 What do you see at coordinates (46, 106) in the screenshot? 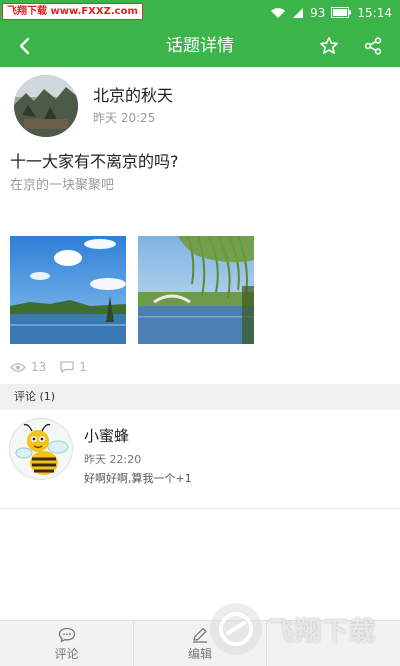
I see `post-author-avatar` at bounding box center [46, 106].